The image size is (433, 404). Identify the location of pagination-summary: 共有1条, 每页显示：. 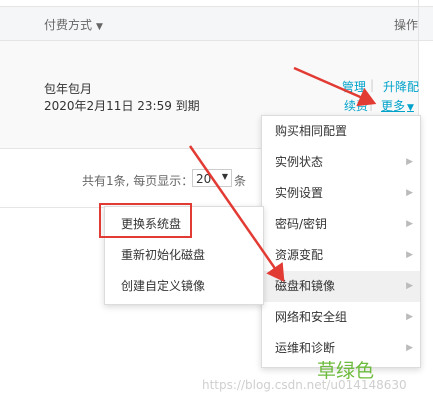
(138, 181).